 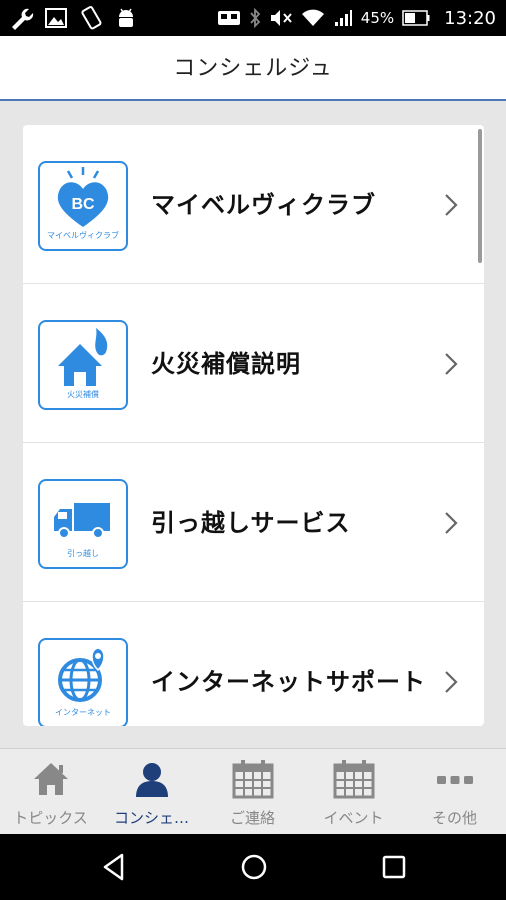 I want to click on rotate-phone-icon, so click(x=91, y=18).